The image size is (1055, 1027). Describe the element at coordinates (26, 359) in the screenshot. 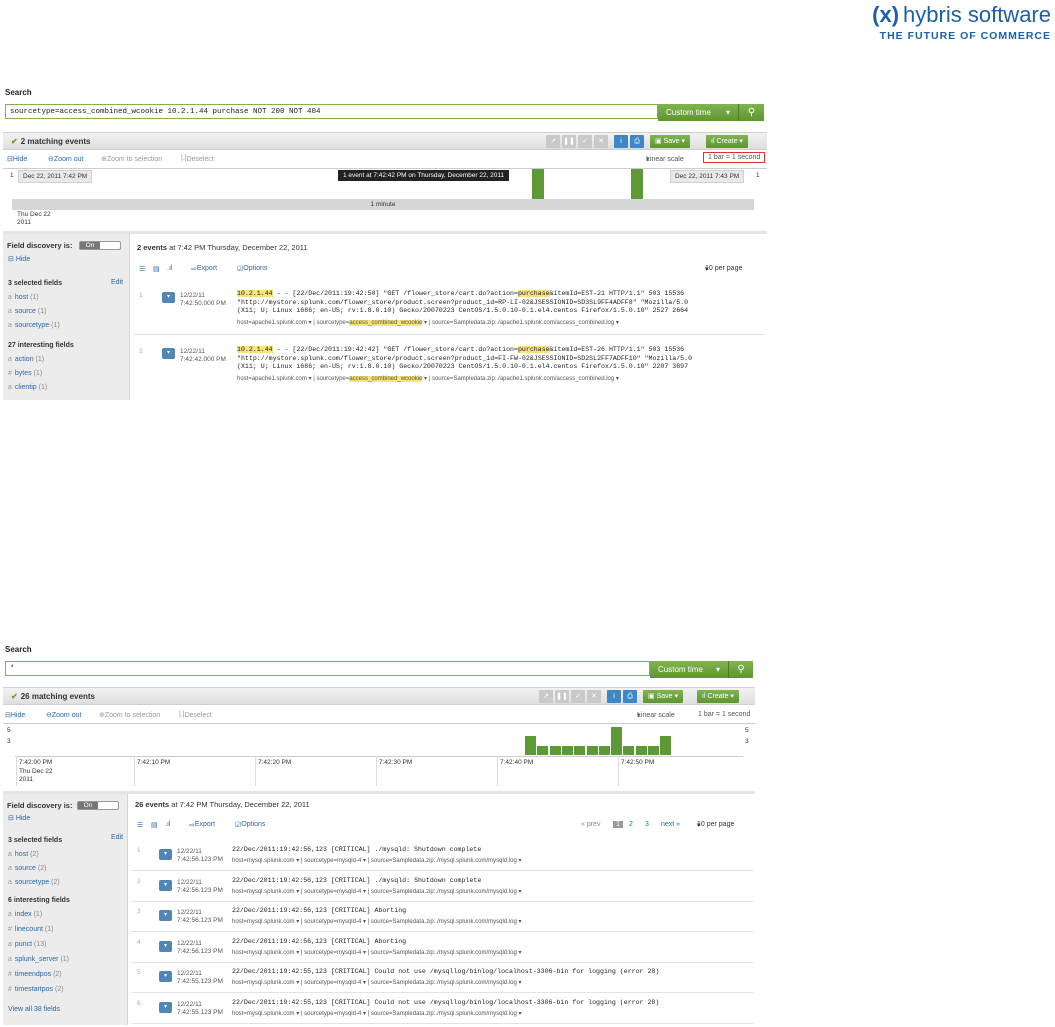

I see `field-action: a action (1)` at that location.